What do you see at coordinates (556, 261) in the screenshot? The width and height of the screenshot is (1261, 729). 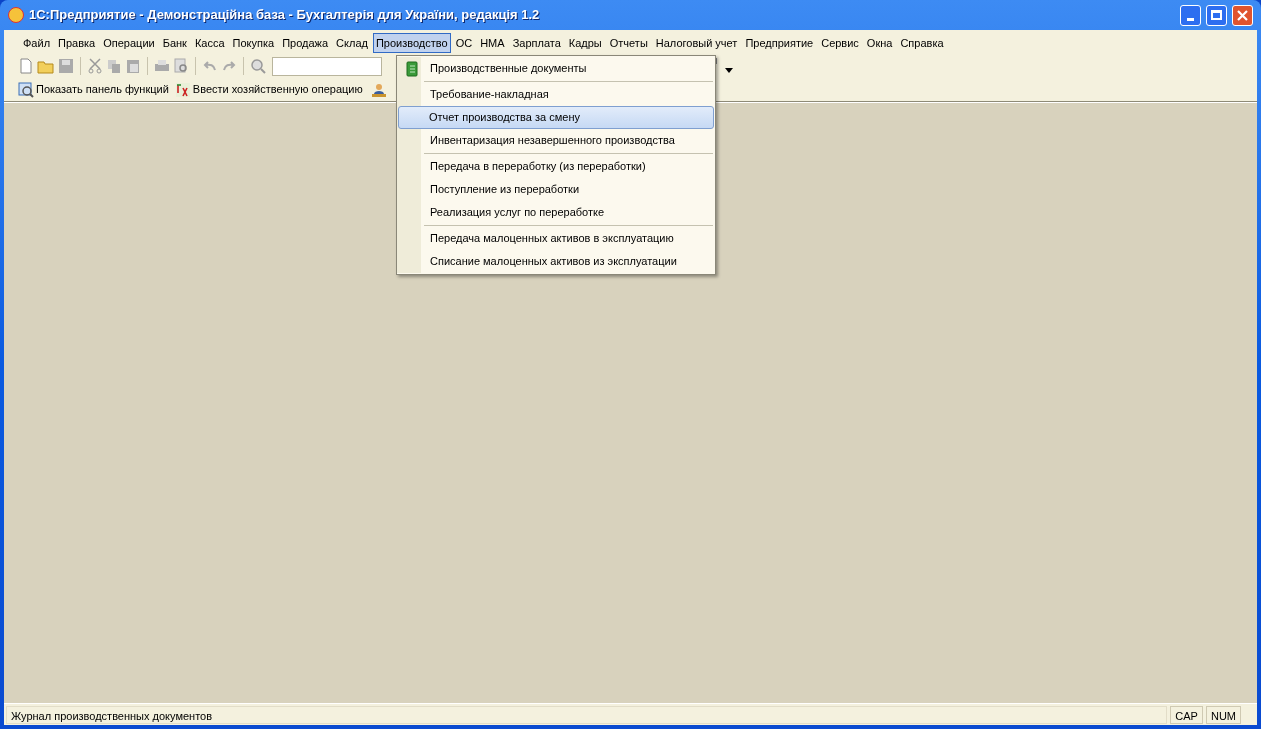 I see `menu-option: Списание малоценных активов из эксплуатации` at bounding box center [556, 261].